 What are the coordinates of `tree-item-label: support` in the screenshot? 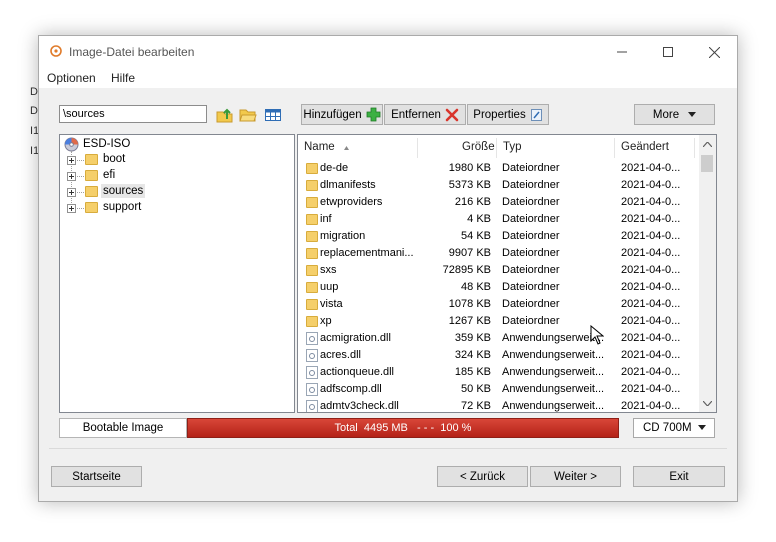 It's located at (122, 207).